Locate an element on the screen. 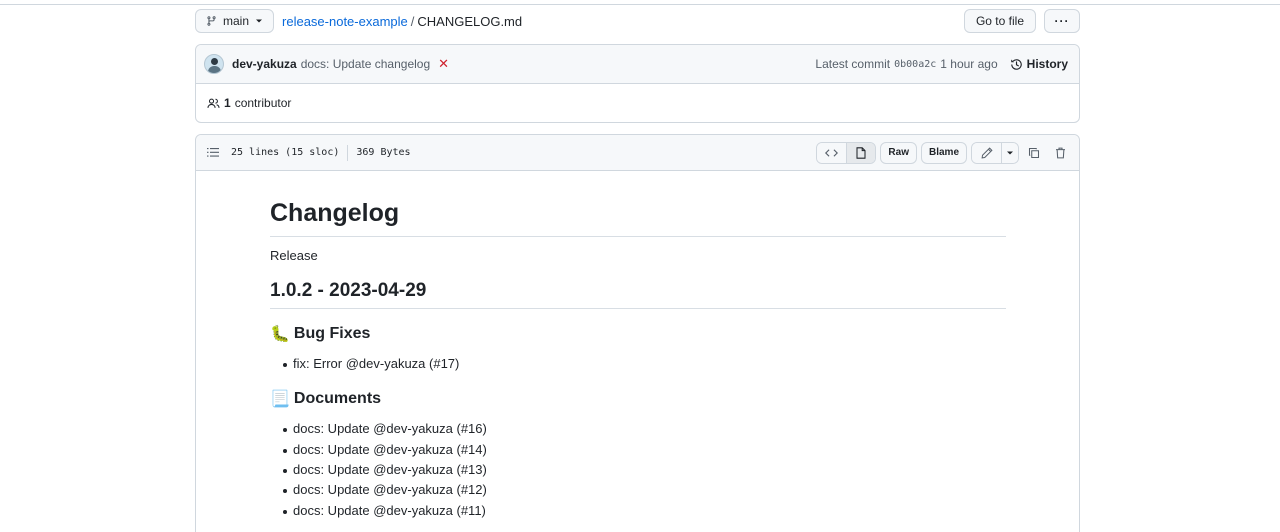 The image size is (1280, 532). commit-message: docs: Update changelog is located at coordinates (365, 64).